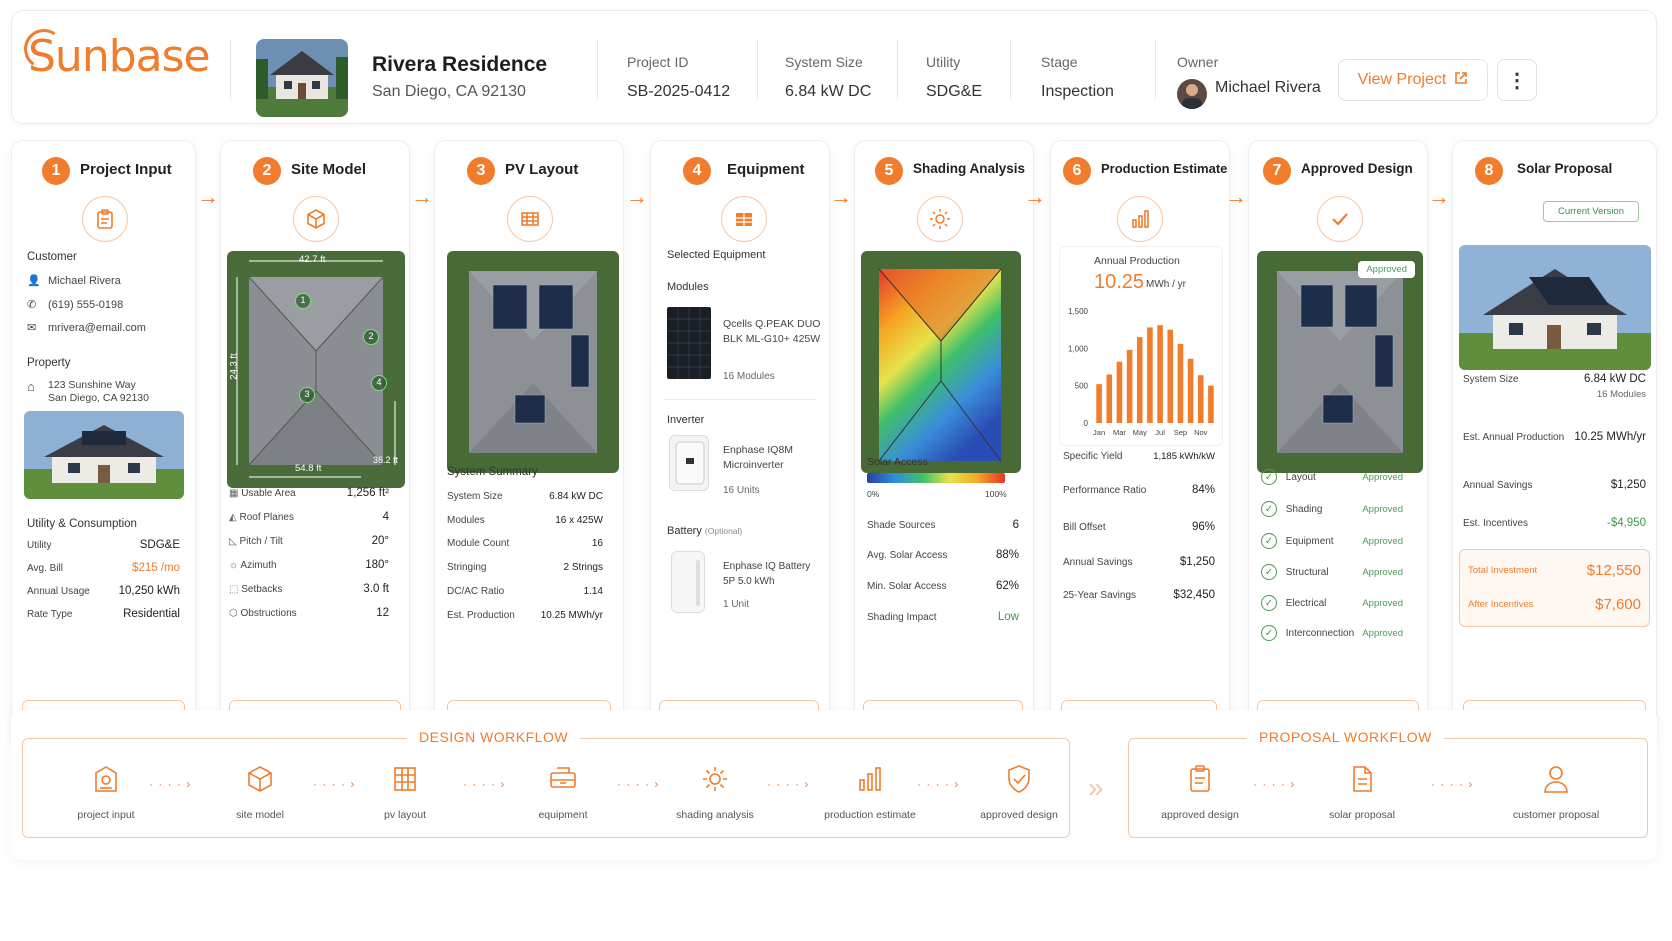 This screenshot has width=1672, height=941. Describe the element at coordinates (1203, 527) in the screenshot. I see `row-value: 96%` at that location.